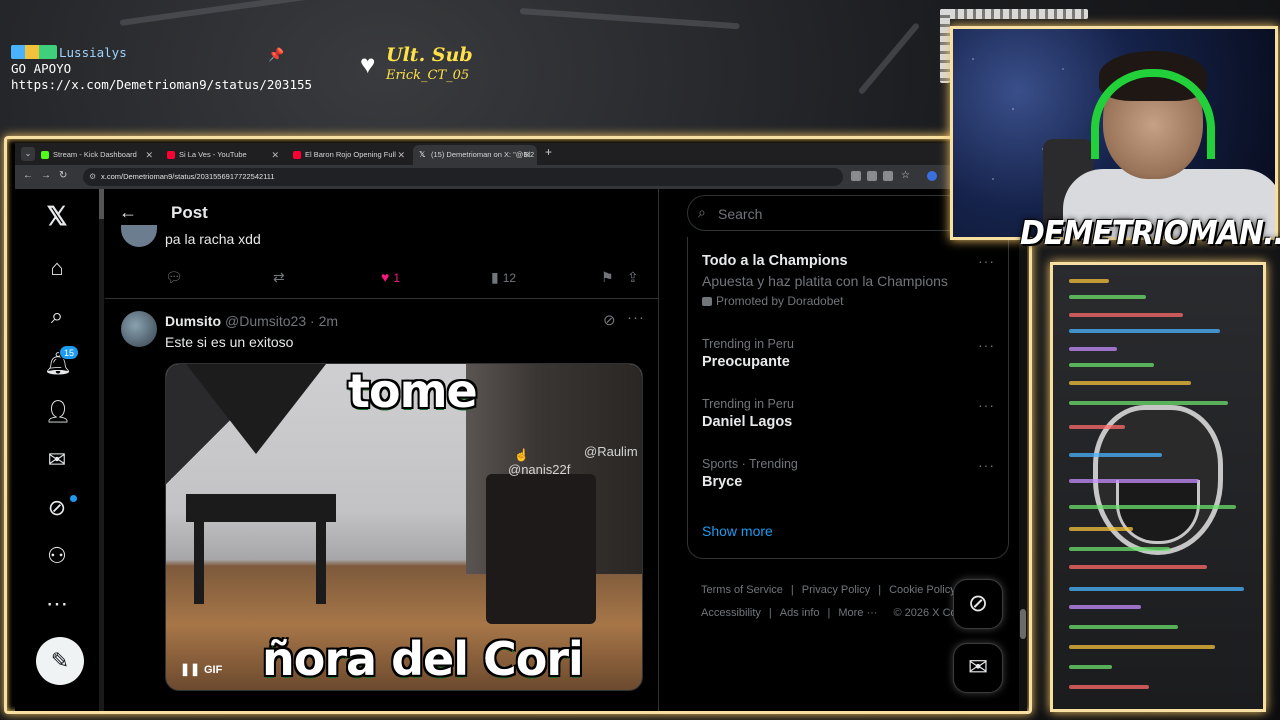  Describe the element at coordinates (475, 155) in the screenshot. I see `tab-x-post: 𝕏 (15) Demetrioman on X: "@El2 ✕` at that location.